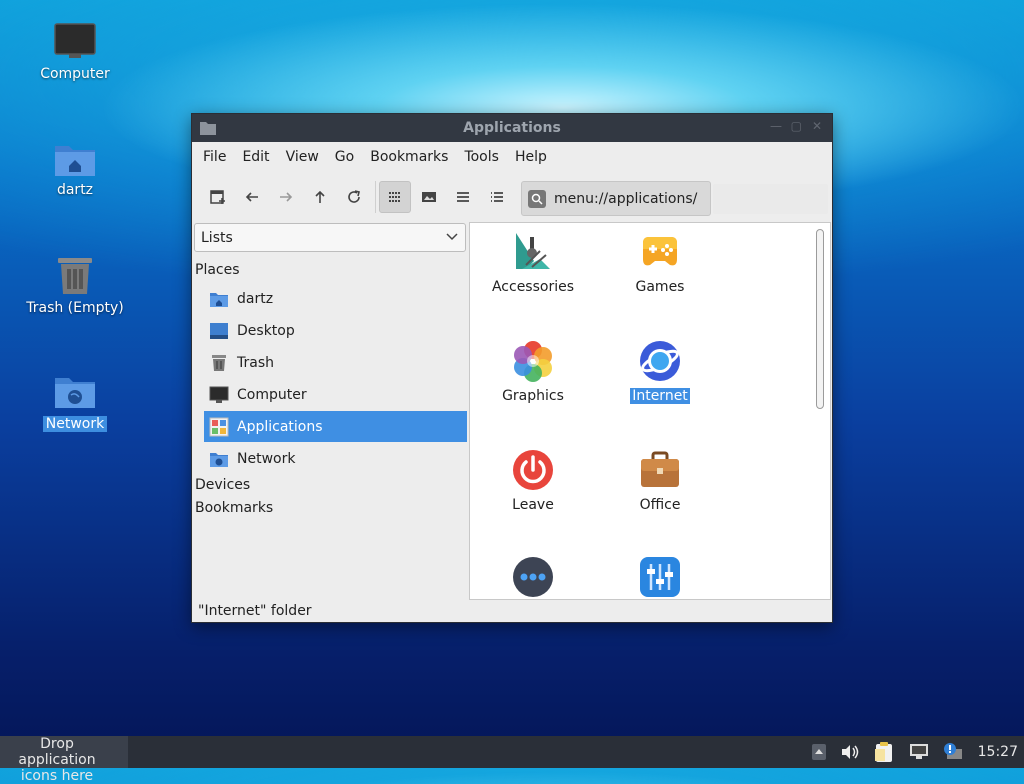 The width and height of the screenshot is (1024, 784). Describe the element at coordinates (219, 426) in the screenshot. I see `applications-icon` at that location.